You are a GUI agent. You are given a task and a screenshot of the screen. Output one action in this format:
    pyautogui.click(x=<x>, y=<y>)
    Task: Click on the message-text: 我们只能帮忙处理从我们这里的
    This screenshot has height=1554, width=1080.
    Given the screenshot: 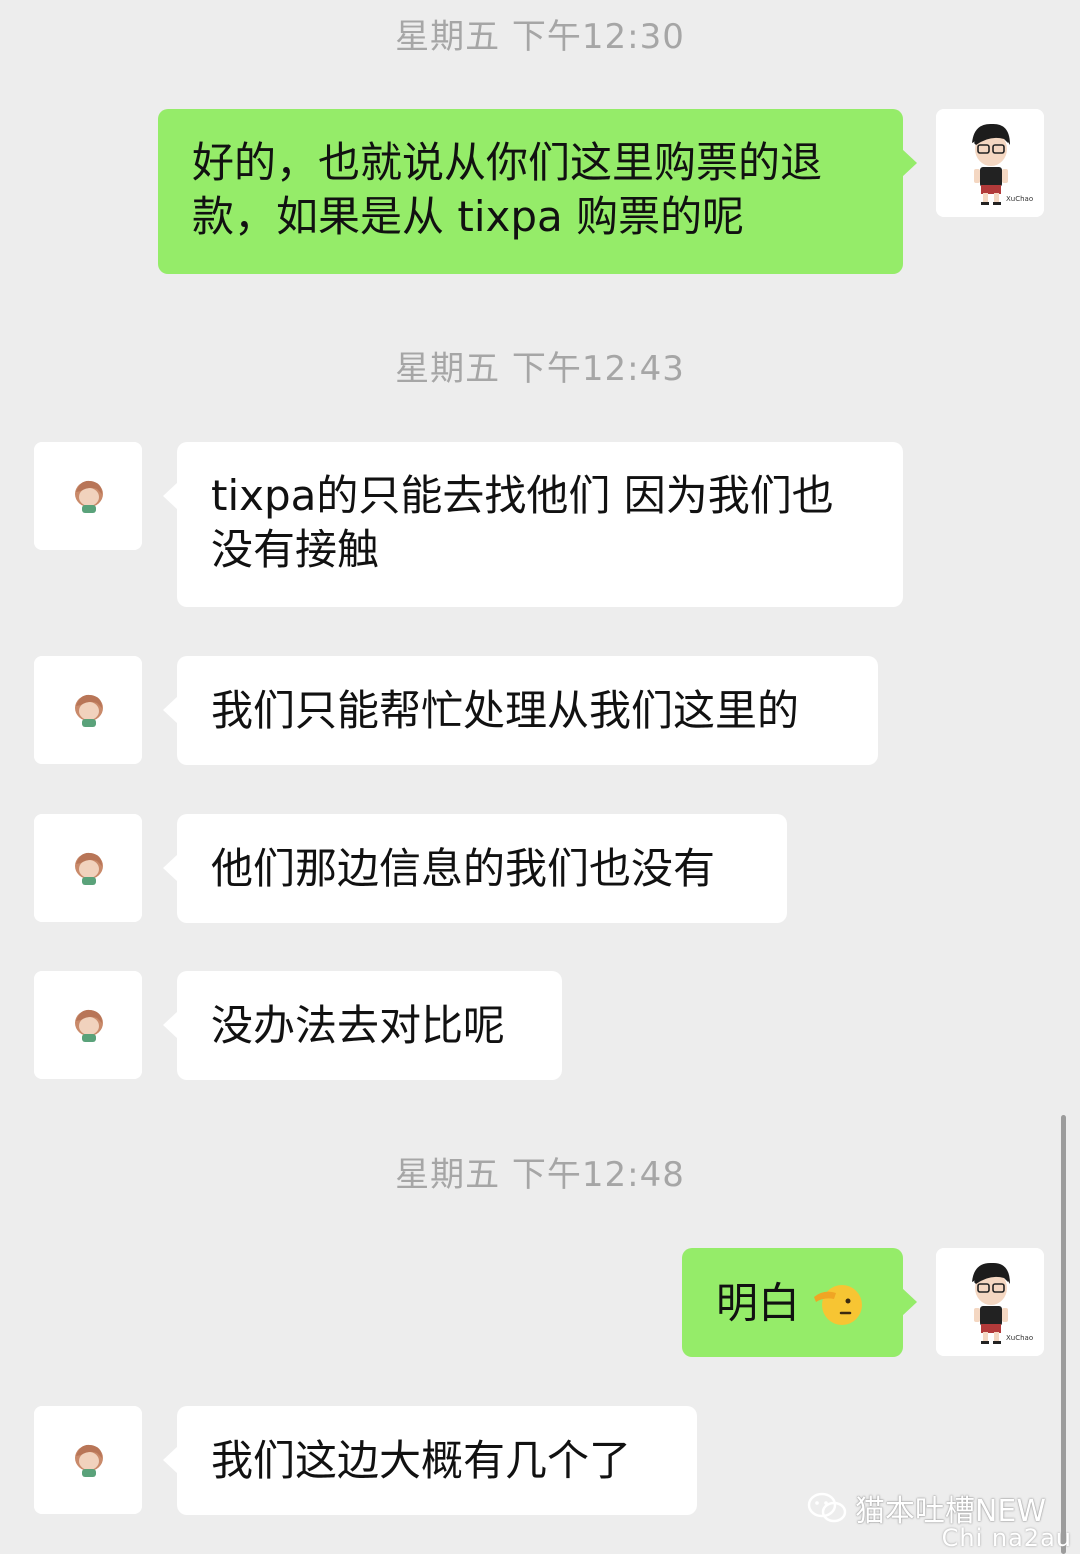 What is the action you would take?
    pyautogui.click(x=505, y=710)
    